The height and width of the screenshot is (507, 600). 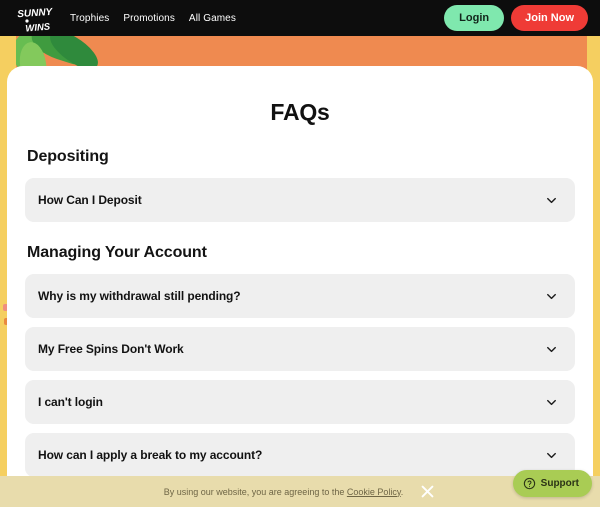 I want to click on sunny-wins-logo: SUNNY WINS, so click(x=35, y=19).